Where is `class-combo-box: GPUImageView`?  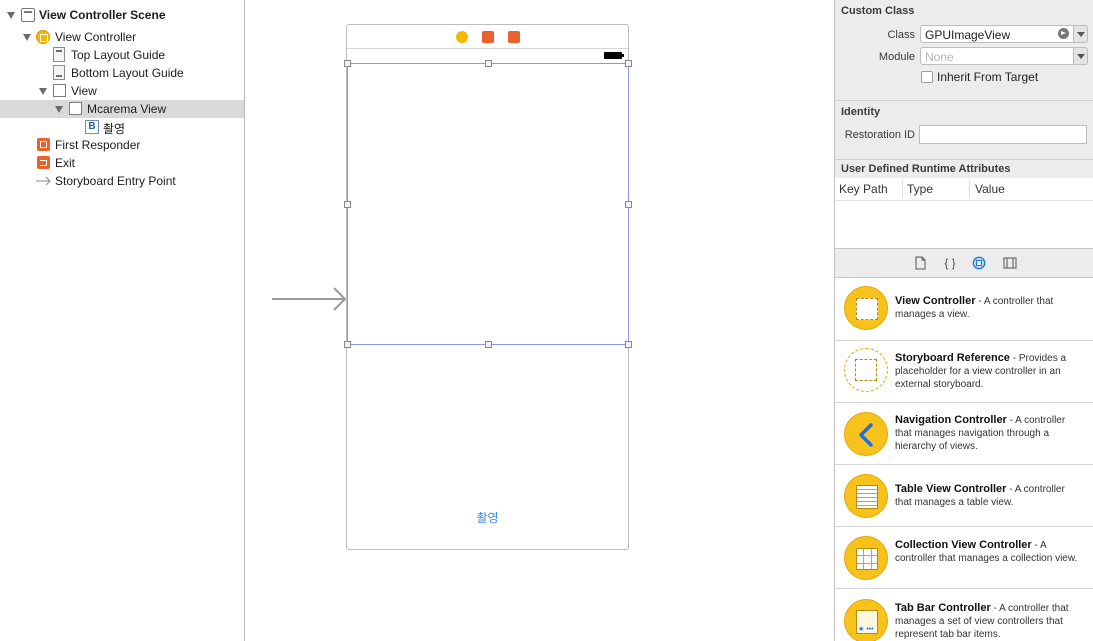
class-combo-box: GPUImageView is located at coordinates (1004, 34).